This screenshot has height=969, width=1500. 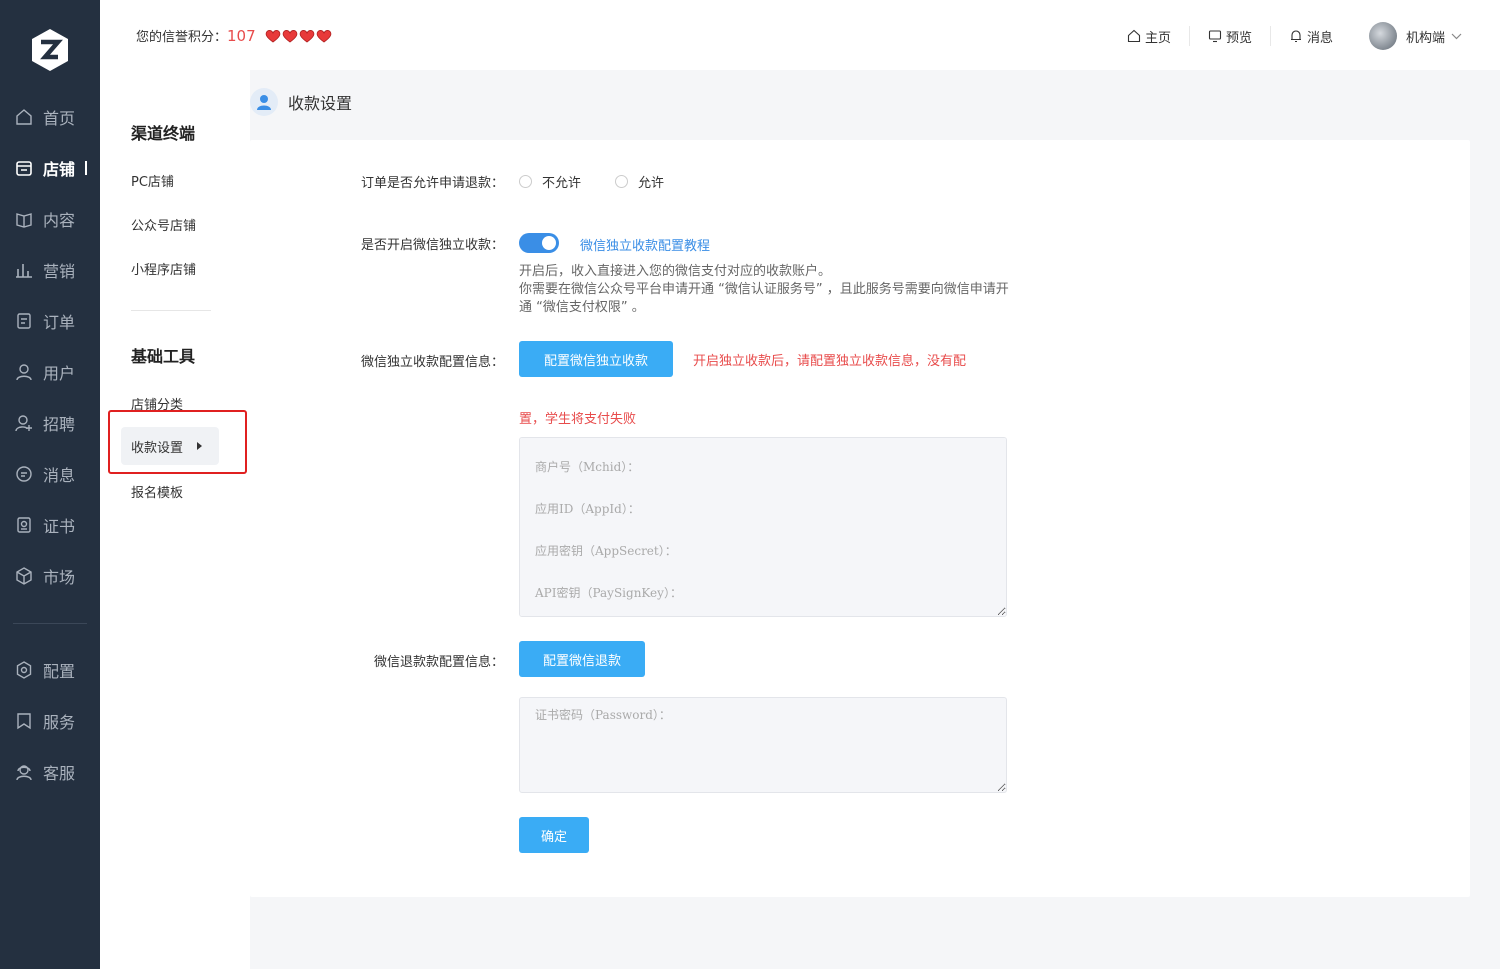 I want to click on top-header: 您的信誉积分：107 主页 预览 消息 机构端, so click(x=800, y=35).